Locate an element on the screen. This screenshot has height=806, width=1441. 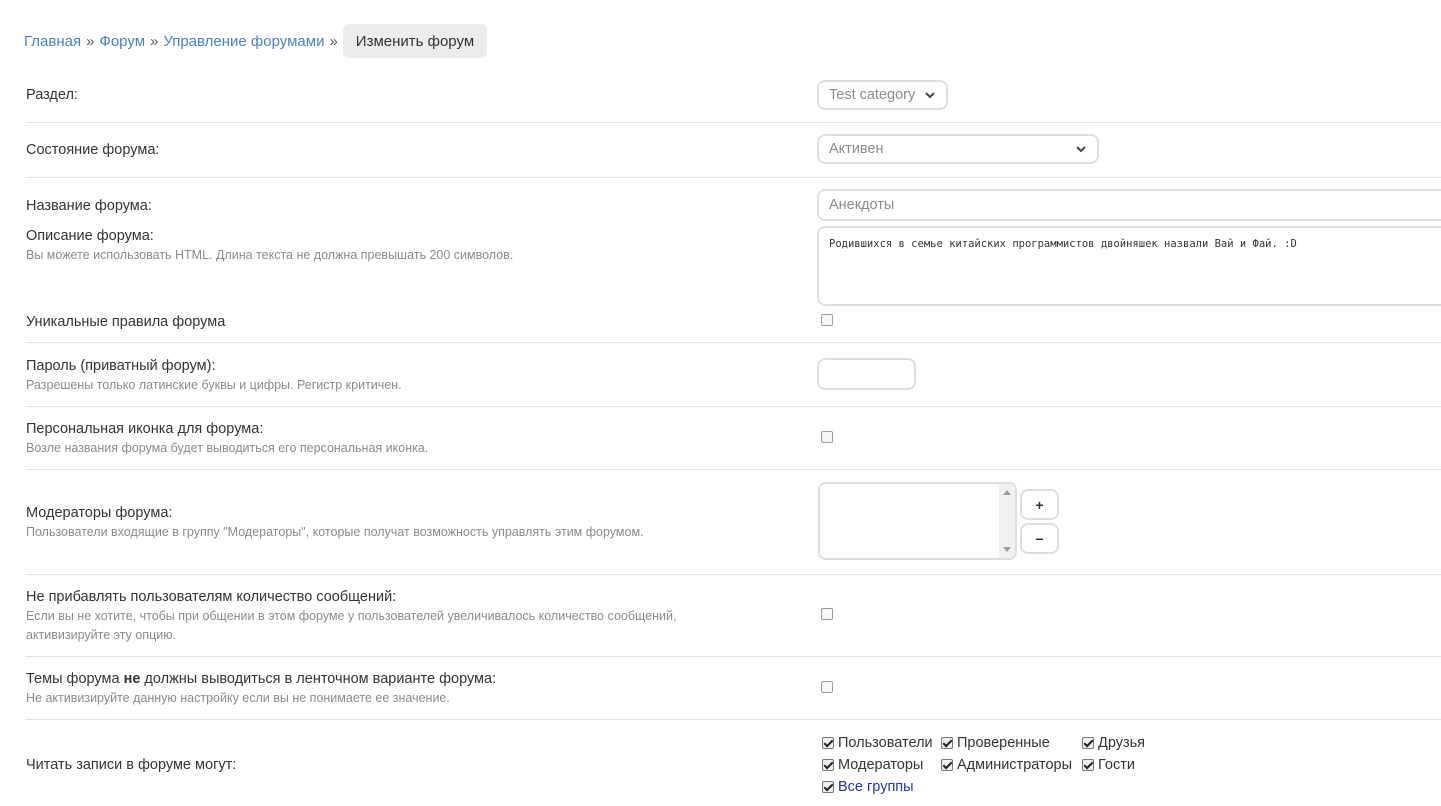
no-feed-checkbox is located at coordinates (827, 687).